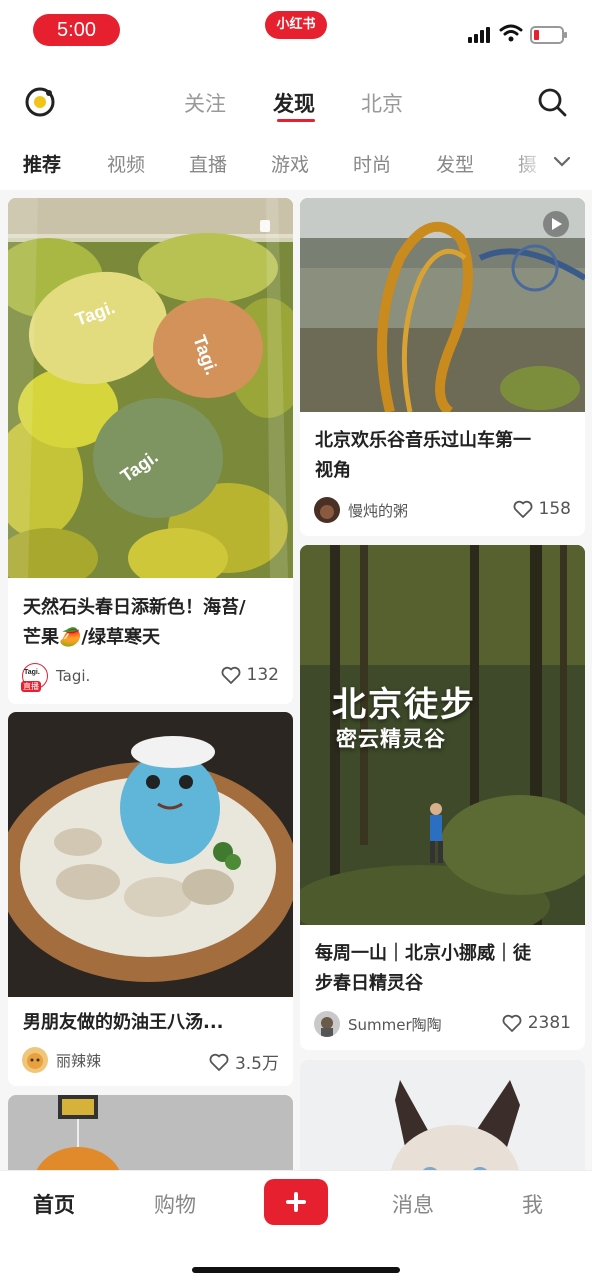 This screenshot has width=592, height=1280. I want to click on live-badge: 直播, so click(31, 686).